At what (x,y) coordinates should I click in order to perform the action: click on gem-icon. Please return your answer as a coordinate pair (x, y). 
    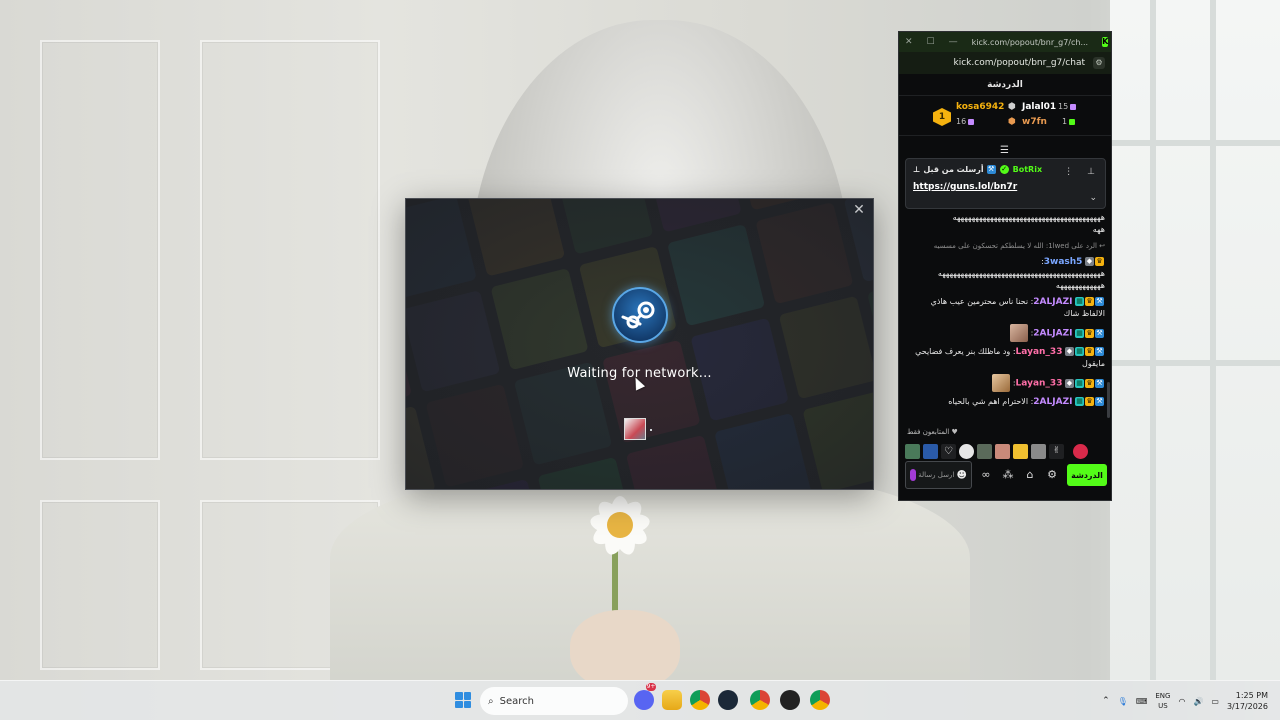
    Looking at the image, I should click on (1073, 106).